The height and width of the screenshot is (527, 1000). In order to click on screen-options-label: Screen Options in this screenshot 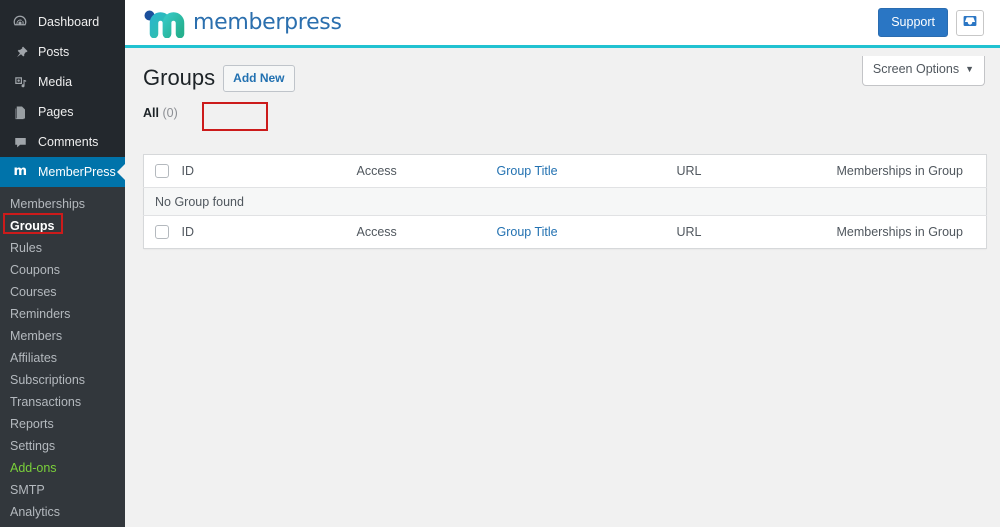, I will do `click(916, 69)`.